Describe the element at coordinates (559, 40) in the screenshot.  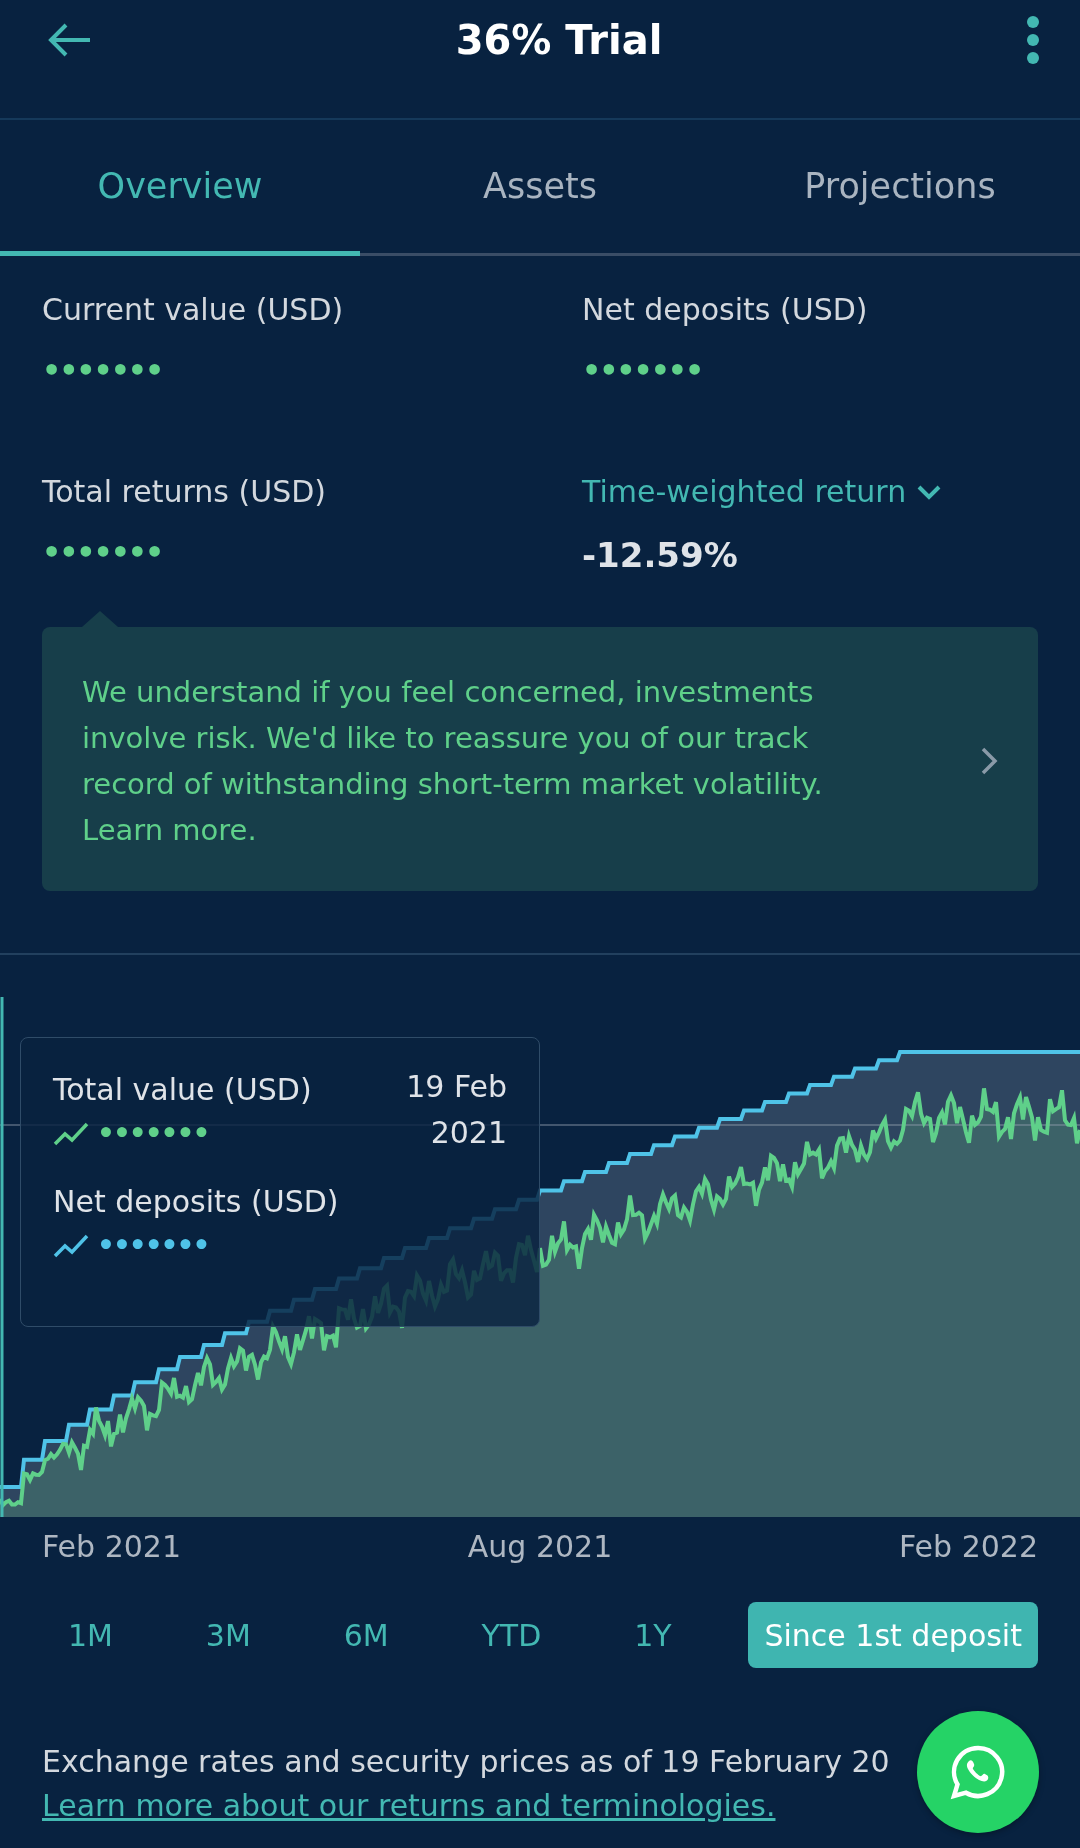
I see `page-title: 36% Trial` at that location.